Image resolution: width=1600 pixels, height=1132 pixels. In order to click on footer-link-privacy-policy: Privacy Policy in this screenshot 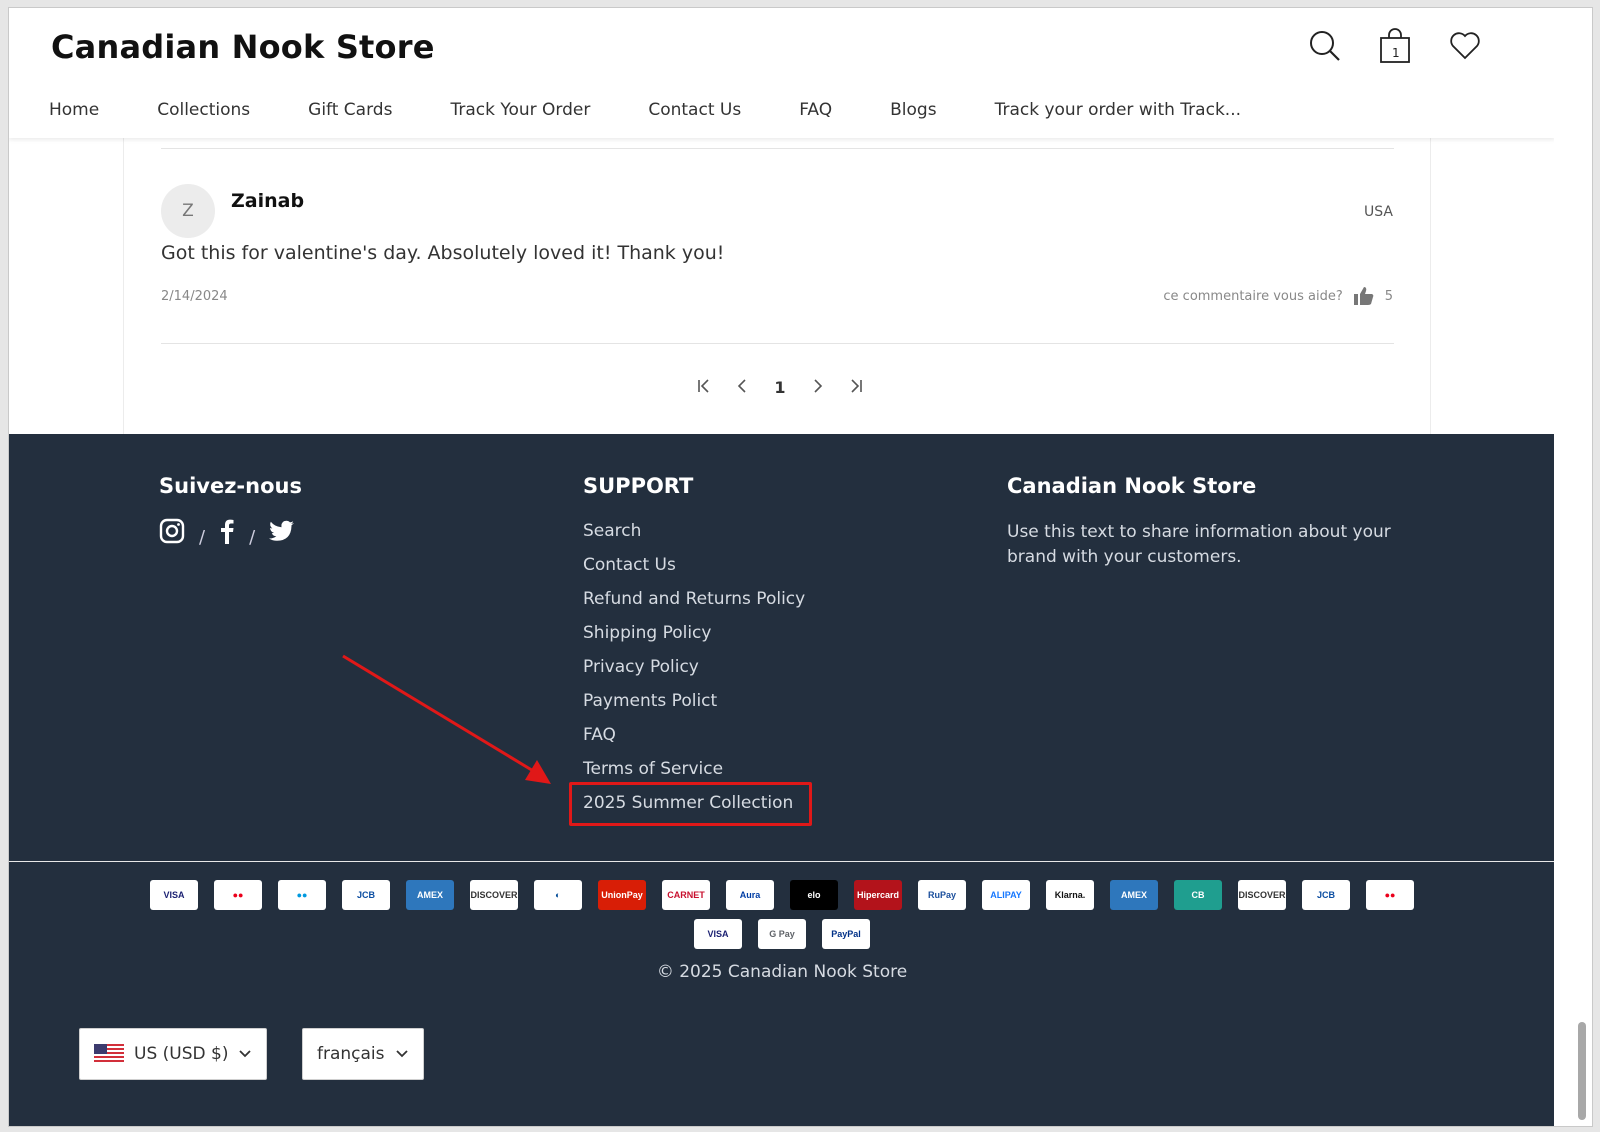, I will do `click(694, 667)`.